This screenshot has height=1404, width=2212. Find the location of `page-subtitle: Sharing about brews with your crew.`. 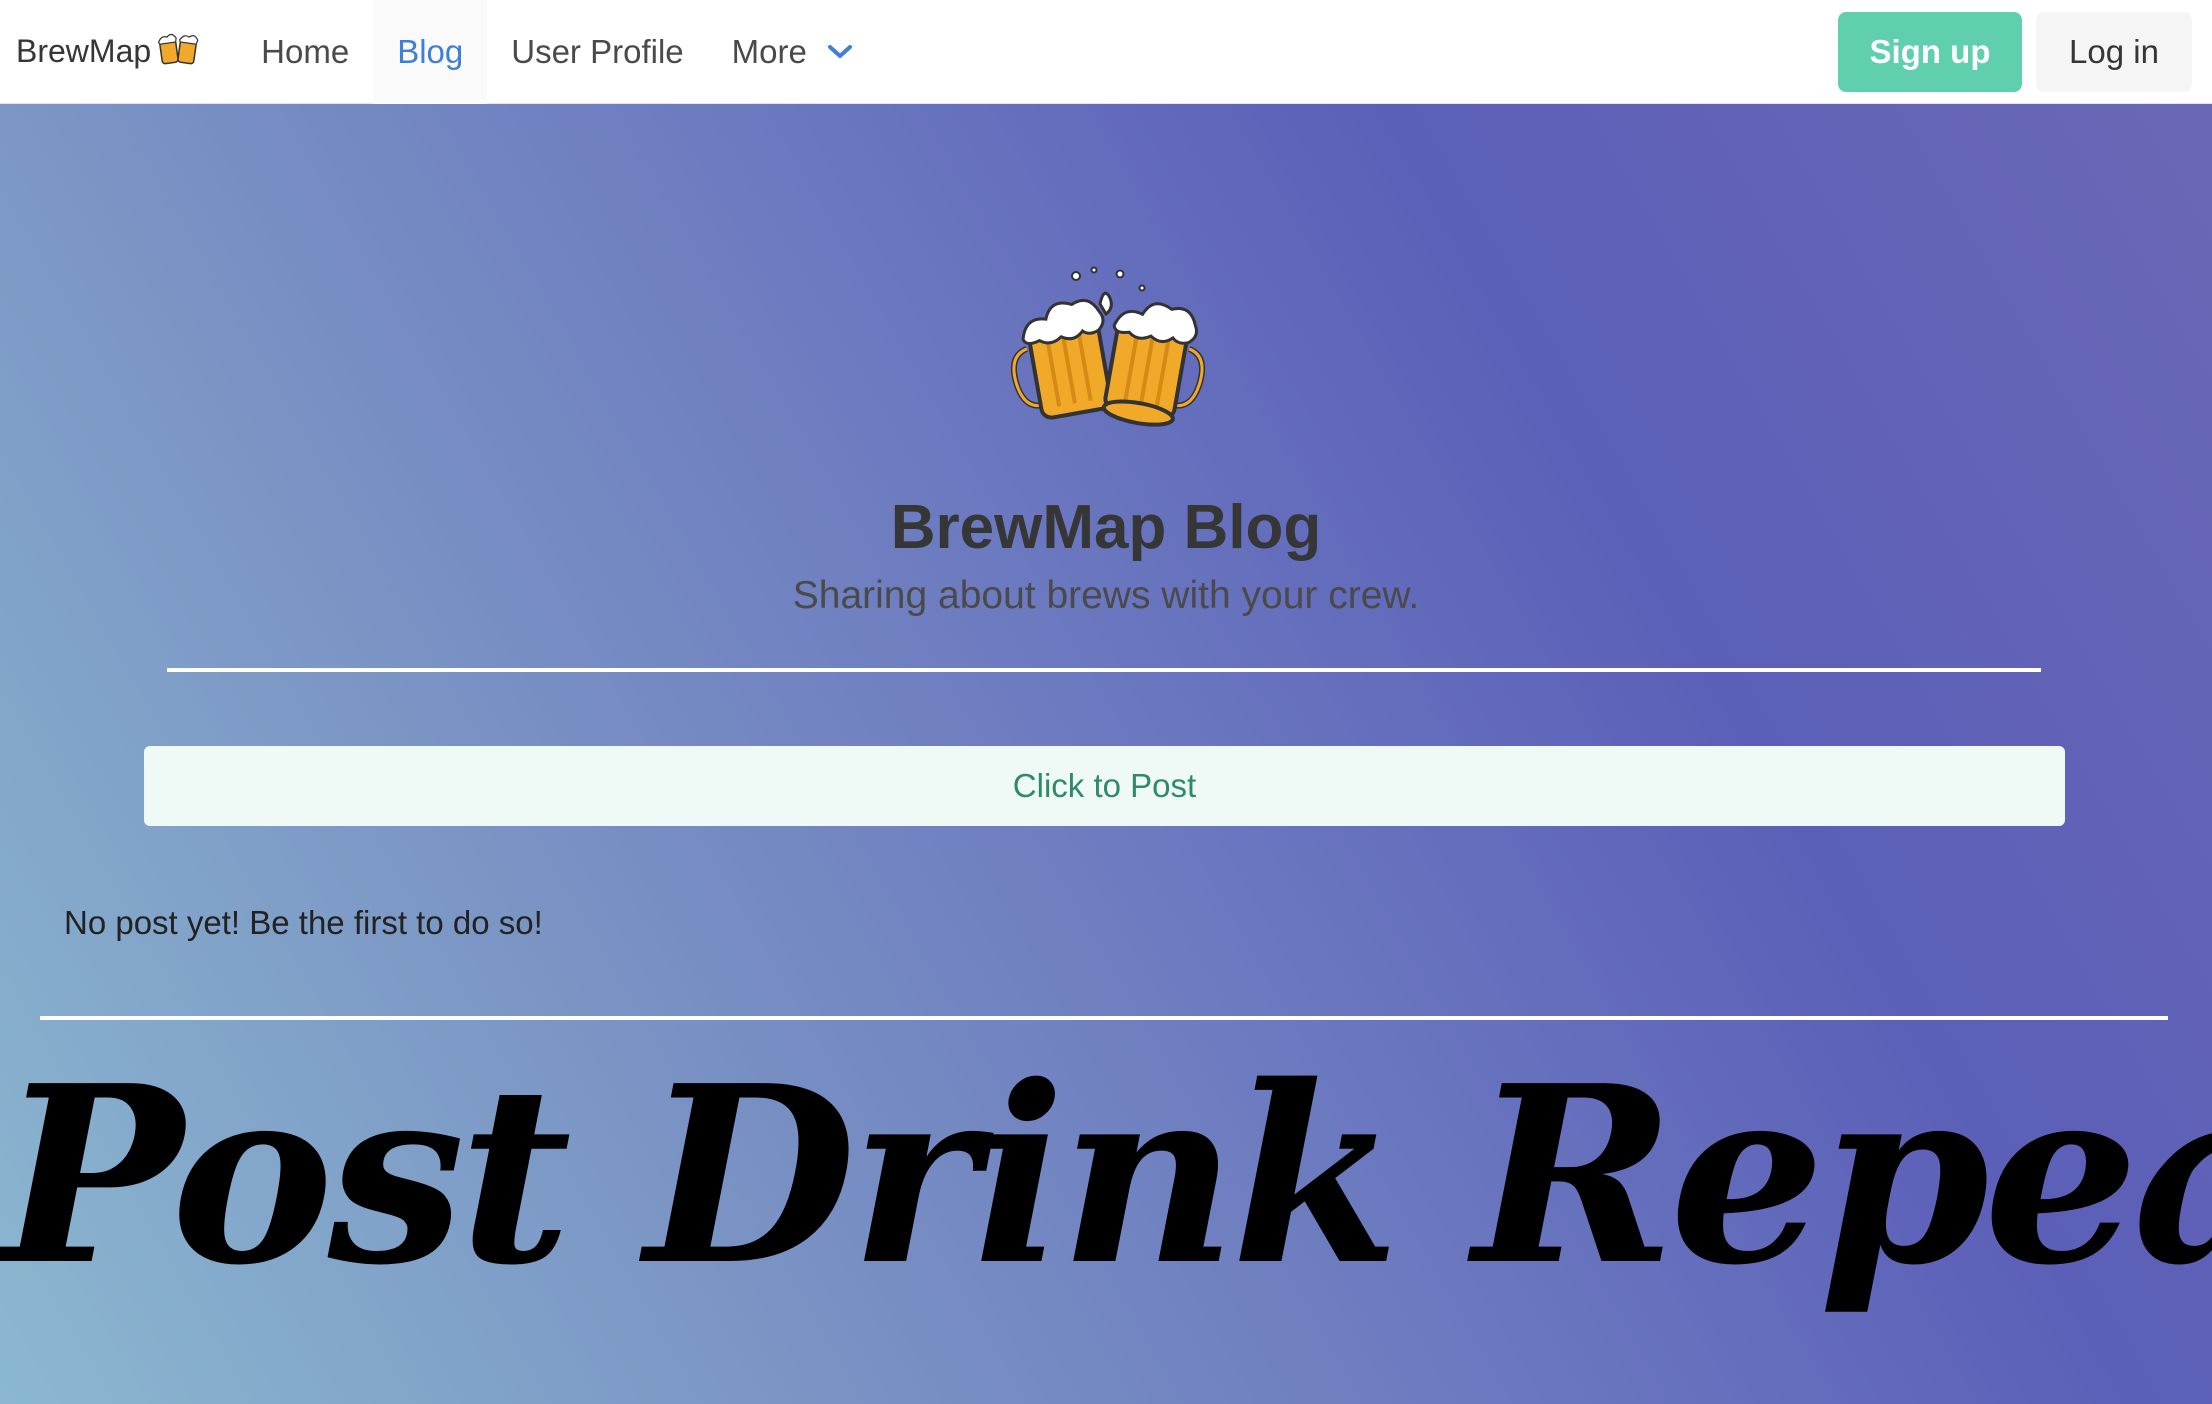

page-subtitle: Sharing about brews with your crew. is located at coordinates (1106, 595).